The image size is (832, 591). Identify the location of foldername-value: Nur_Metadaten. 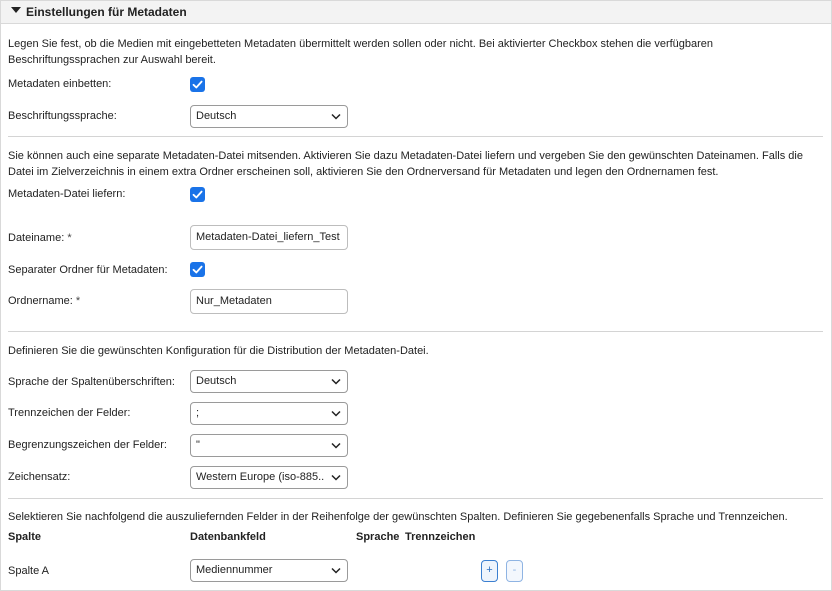
(234, 301).